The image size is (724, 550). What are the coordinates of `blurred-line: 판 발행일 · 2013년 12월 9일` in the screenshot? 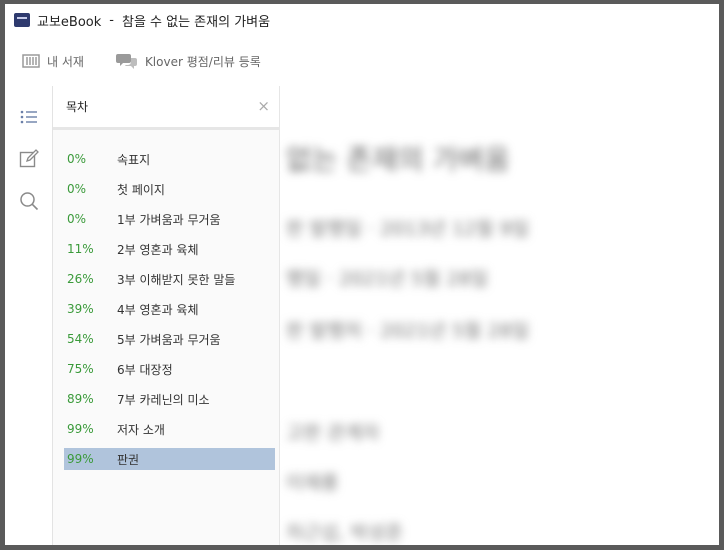 It's located at (408, 229).